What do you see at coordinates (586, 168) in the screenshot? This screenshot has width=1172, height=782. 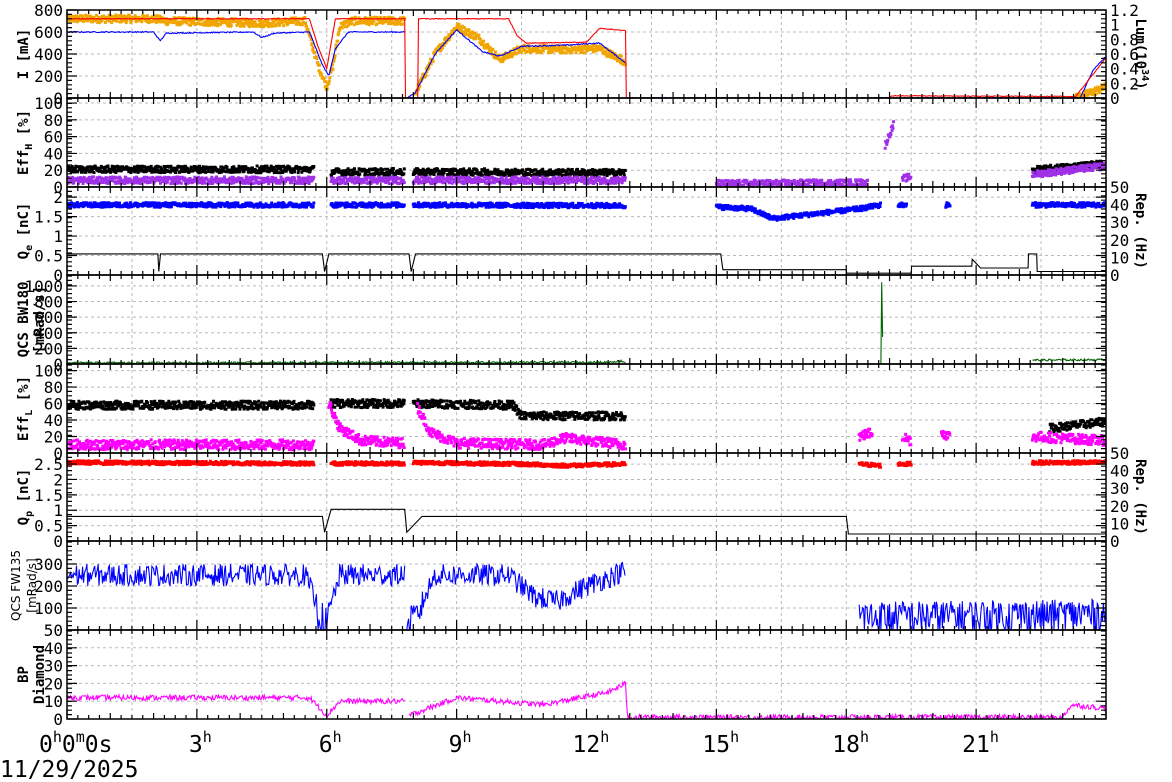 I see `series-eff-h-black` at bounding box center [586, 168].